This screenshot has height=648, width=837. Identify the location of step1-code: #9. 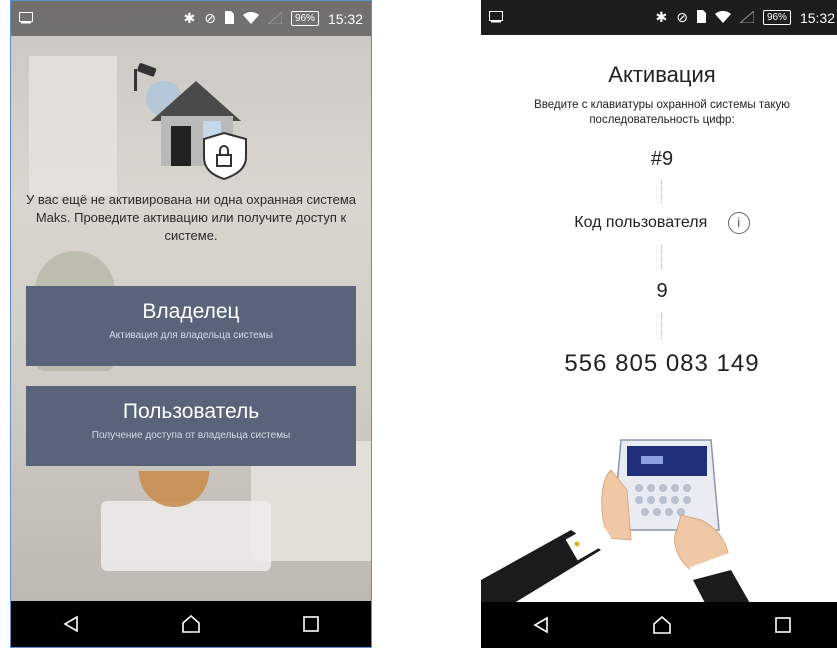
(662, 159).